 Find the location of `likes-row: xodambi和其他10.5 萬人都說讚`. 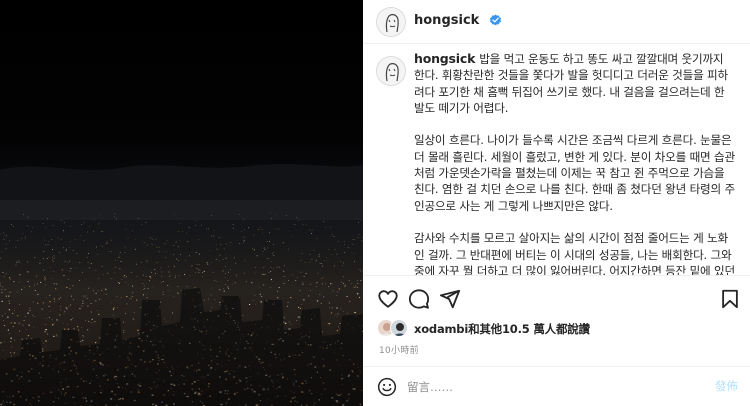

likes-row: xodambi和其他10.5 萬人都說讚 is located at coordinates (556, 328).